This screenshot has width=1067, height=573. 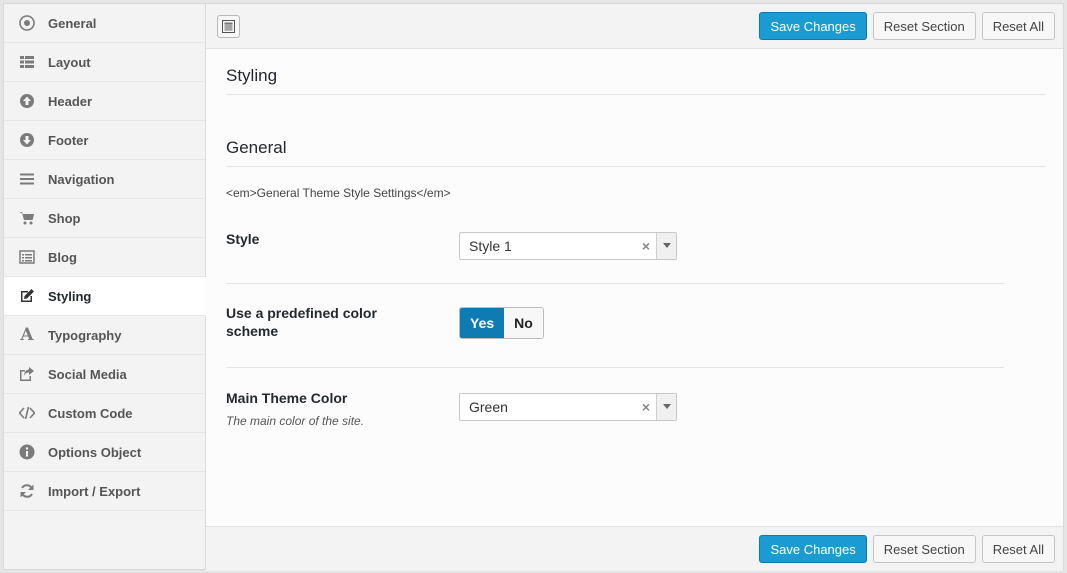 What do you see at coordinates (287, 398) in the screenshot?
I see `field-label: Main Theme Color` at bounding box center [287, 398].